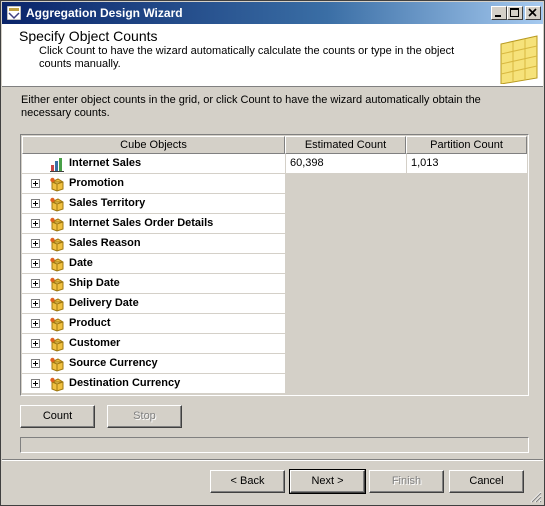 Image resolution: width=545 pixels, height=506 pixels. Describe the element at coordinates (96, 183) in the screenshot. I see `dimension-label: Promotion` at that location.